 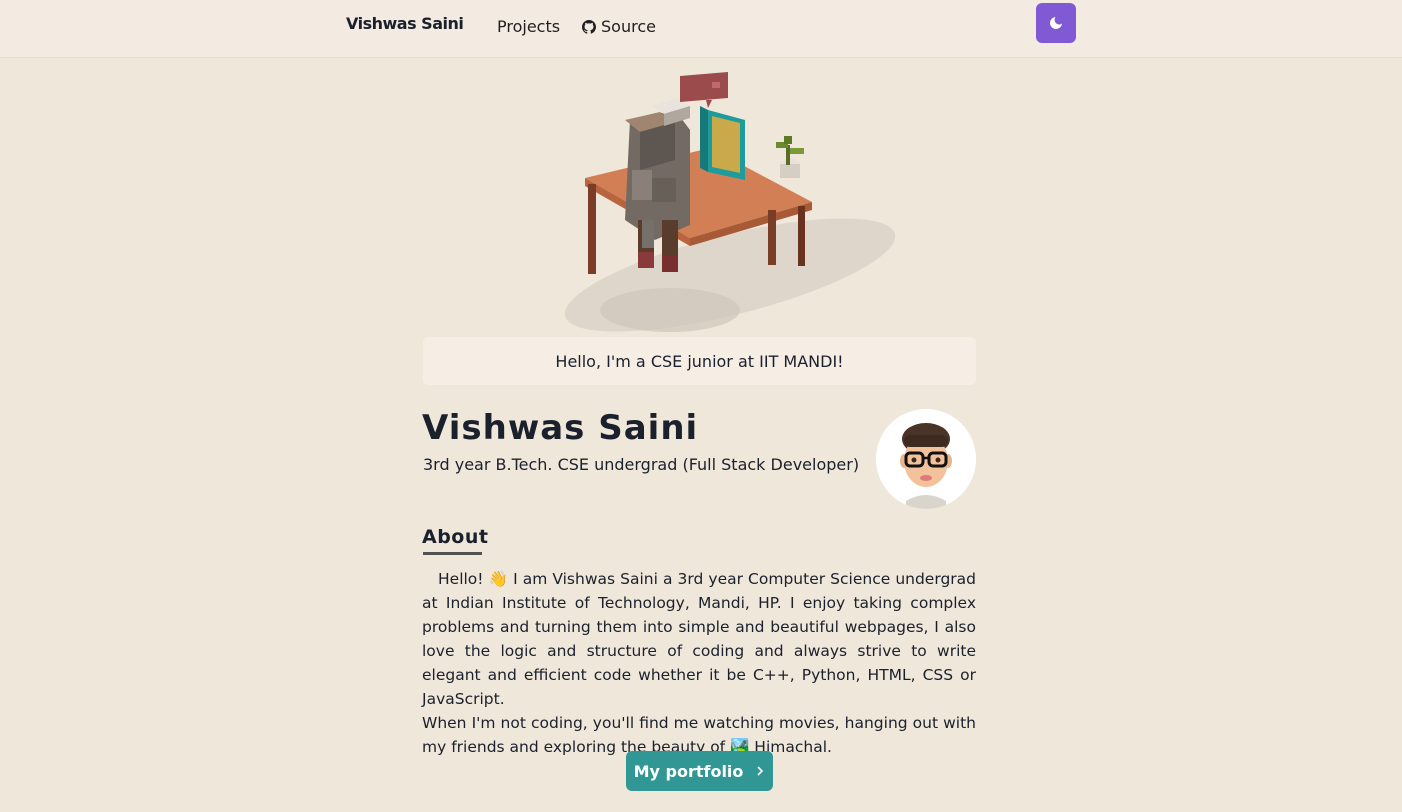 I want to click on avatar, so click(x=926, y=459).